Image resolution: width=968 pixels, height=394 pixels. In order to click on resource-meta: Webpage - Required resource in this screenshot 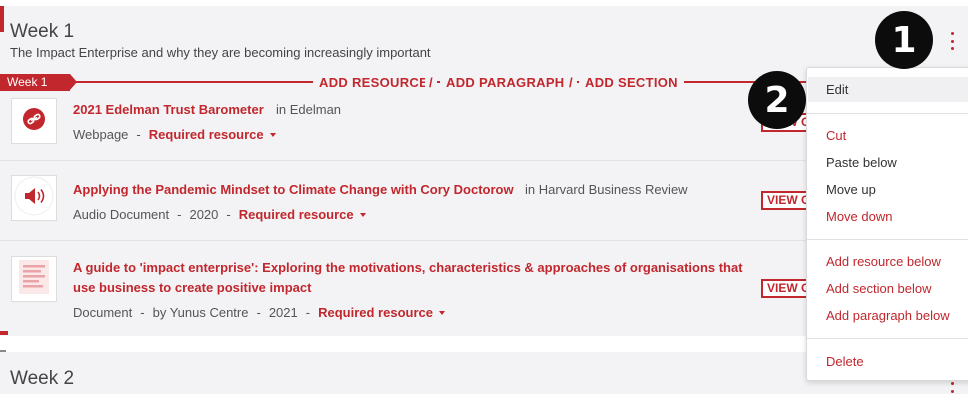, I will do `click(174, 134)`.